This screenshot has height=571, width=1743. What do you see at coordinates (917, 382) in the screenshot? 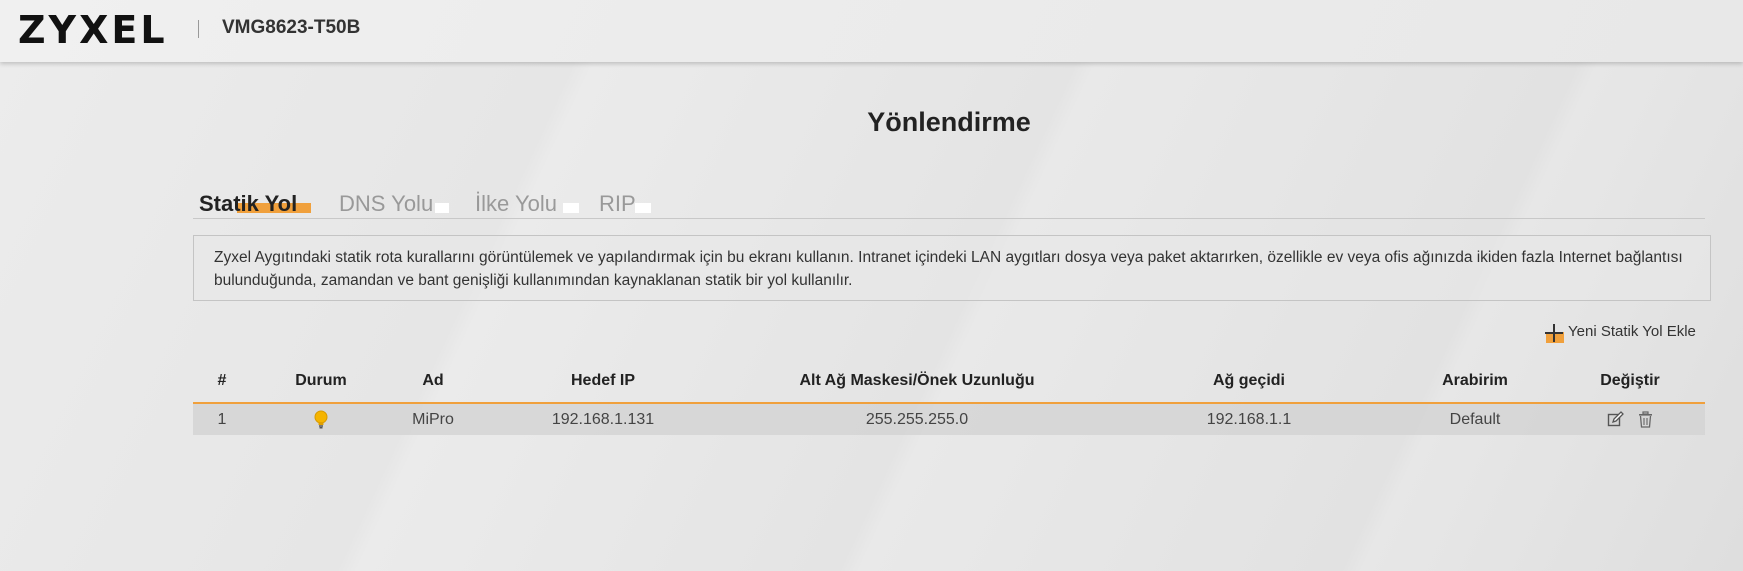
I see `column-header-subnet-mask: Alt Ağ Maskesi/Önek Uzunluğu` at bounding box center [917, 382].